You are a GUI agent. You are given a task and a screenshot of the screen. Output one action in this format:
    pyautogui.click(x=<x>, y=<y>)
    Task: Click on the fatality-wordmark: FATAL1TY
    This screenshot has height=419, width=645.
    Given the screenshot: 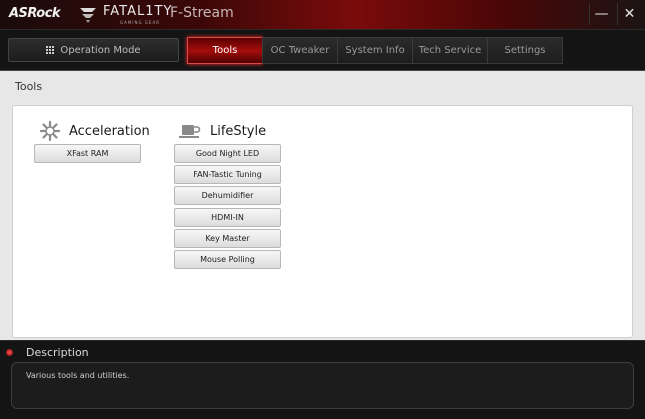 What is the action you would take?
    pyautogui.click(x=138, y=11)
    